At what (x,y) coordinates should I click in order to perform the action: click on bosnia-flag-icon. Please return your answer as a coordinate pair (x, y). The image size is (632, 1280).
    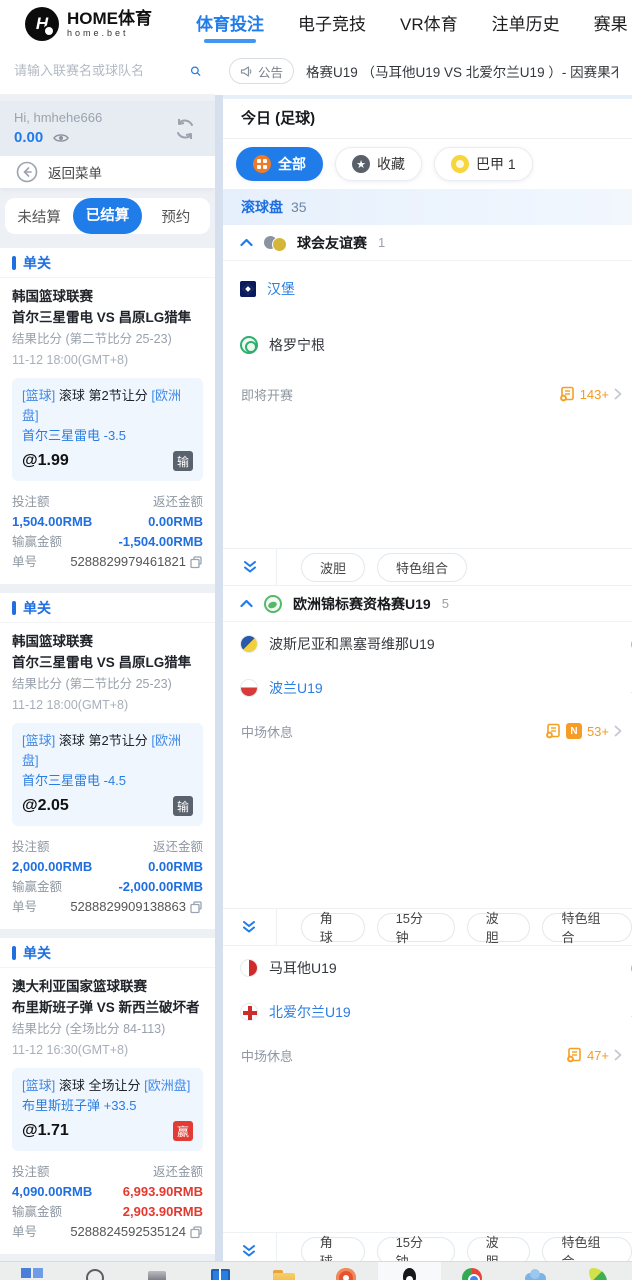
    Looking at the image, I should click on (249, 644).